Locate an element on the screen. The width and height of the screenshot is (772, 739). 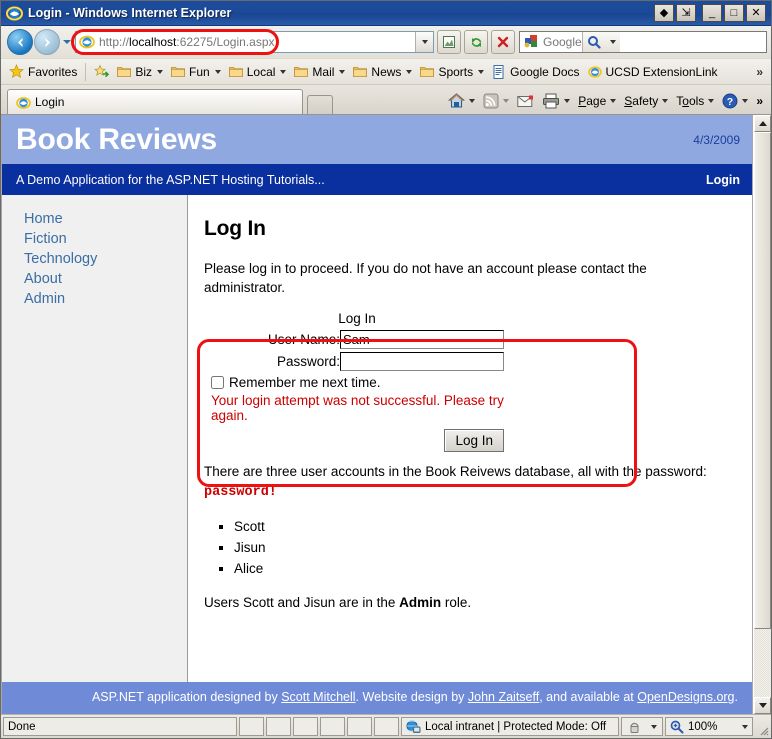
footer-part3: , and available at is located at coordinates (588, 697).